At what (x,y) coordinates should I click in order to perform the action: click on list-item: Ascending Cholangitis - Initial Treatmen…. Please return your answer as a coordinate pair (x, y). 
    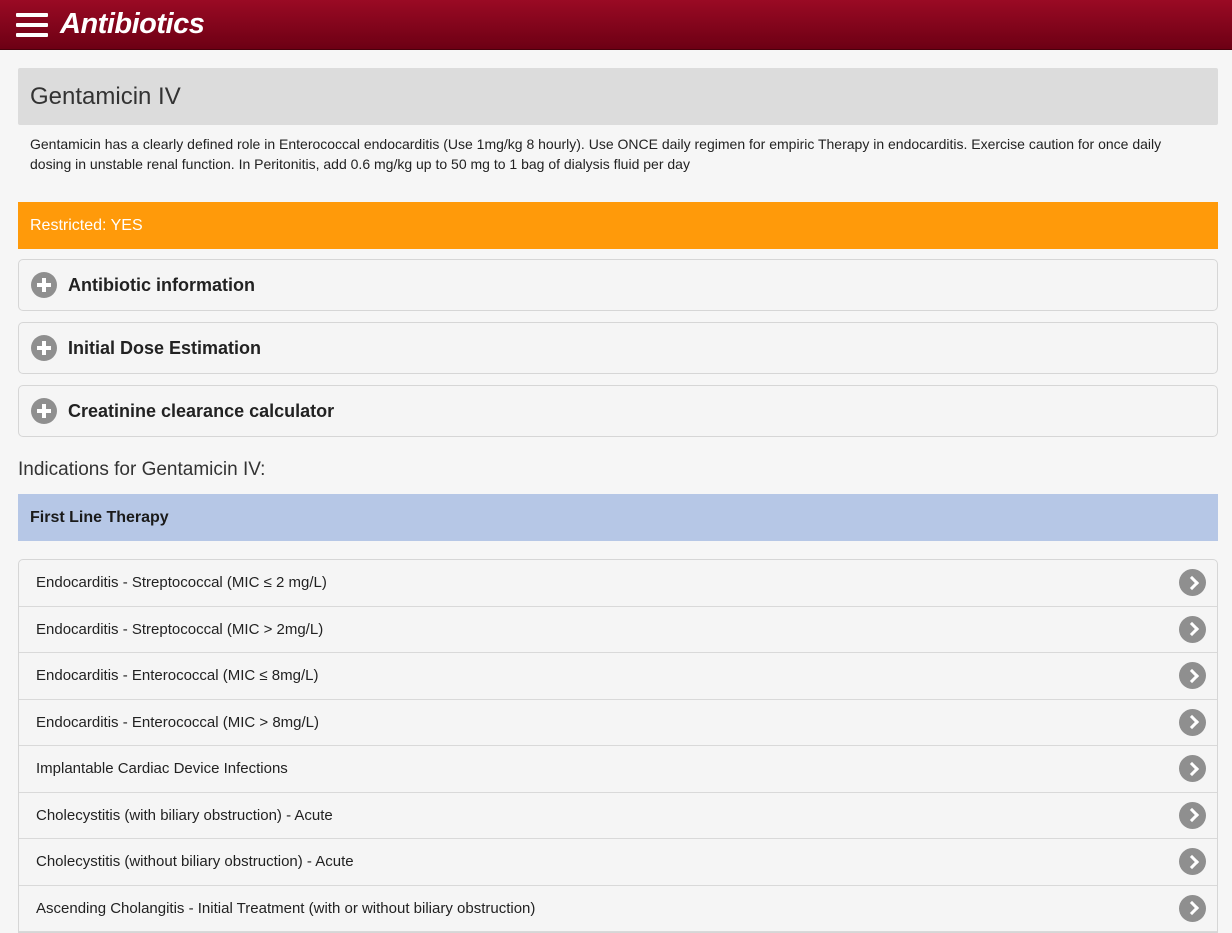
    Looking at the image, I should click on (618, 909).